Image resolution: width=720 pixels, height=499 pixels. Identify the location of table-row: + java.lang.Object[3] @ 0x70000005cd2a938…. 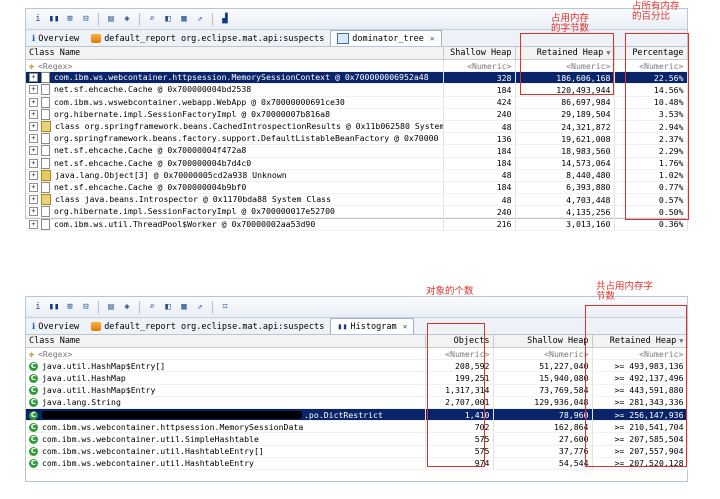
(357, 175).